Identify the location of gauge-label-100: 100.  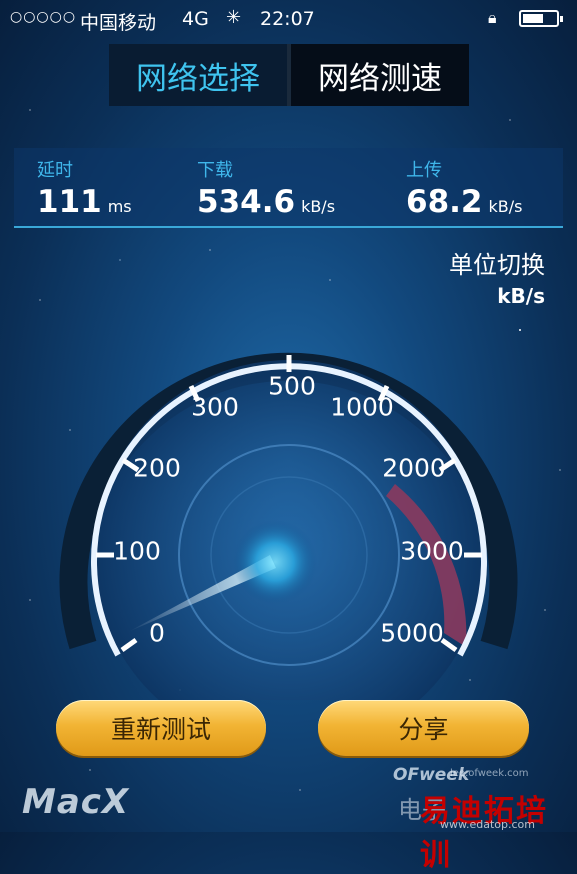
(137, 551).